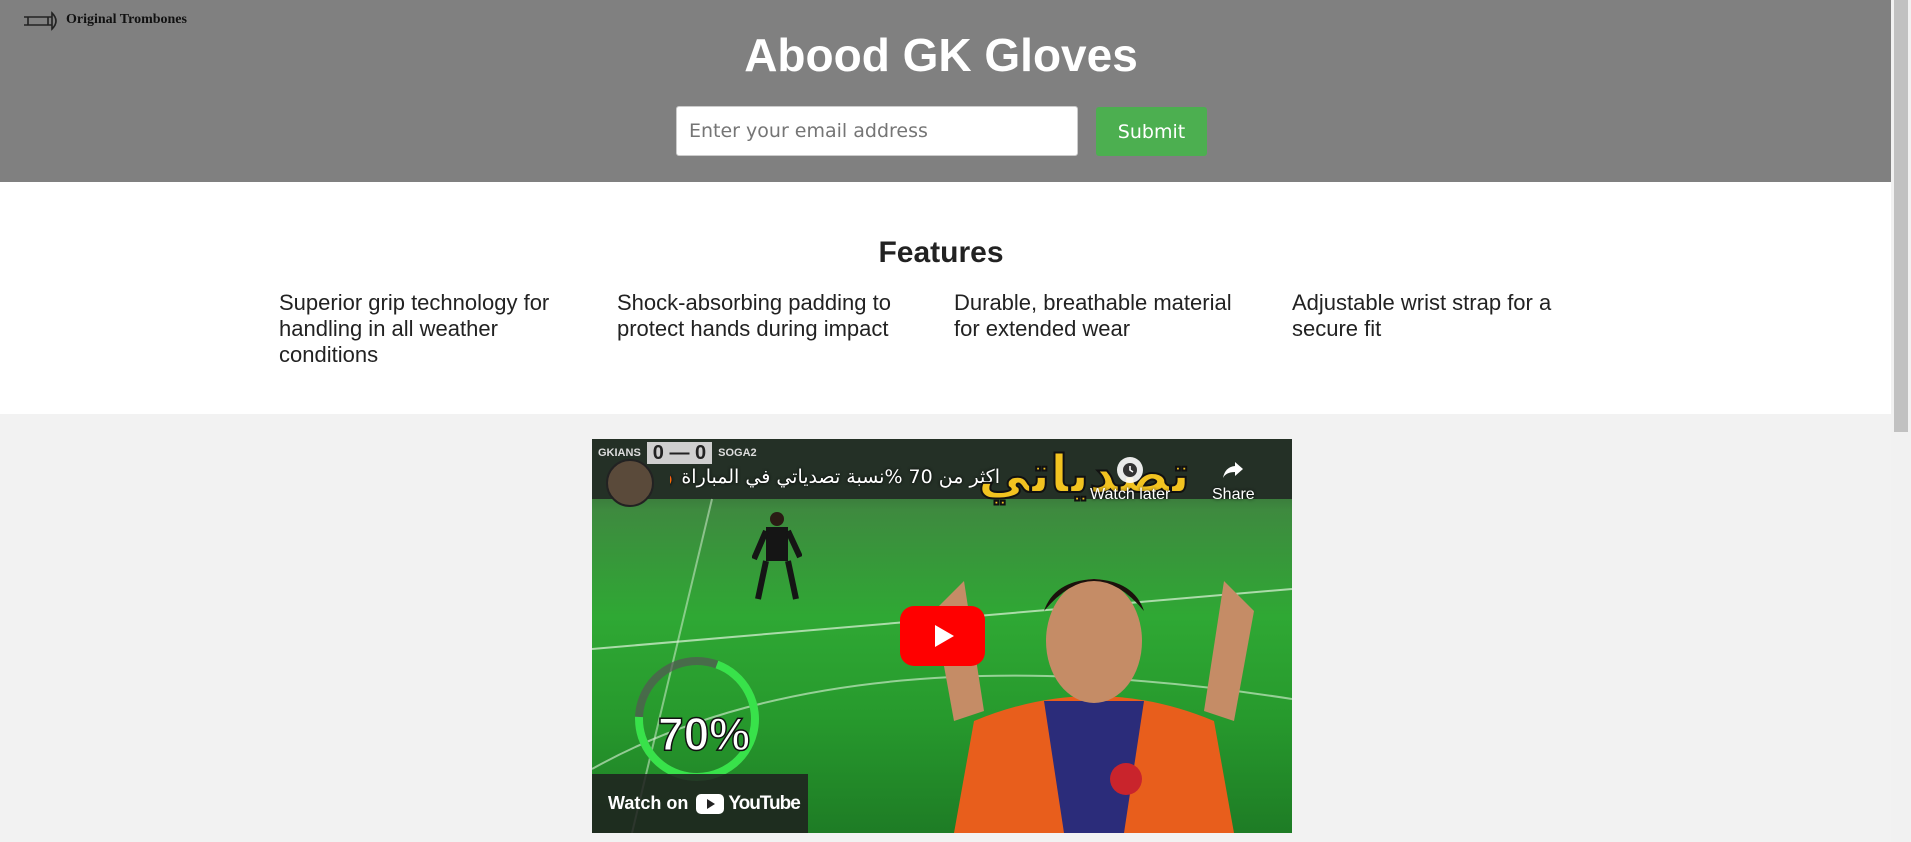 This screenshot has height=842, width=1911. What do you see at coordinates (941, 252) in the screenshot?
I see `features-heading: Features` at bounding box center [941, 252].